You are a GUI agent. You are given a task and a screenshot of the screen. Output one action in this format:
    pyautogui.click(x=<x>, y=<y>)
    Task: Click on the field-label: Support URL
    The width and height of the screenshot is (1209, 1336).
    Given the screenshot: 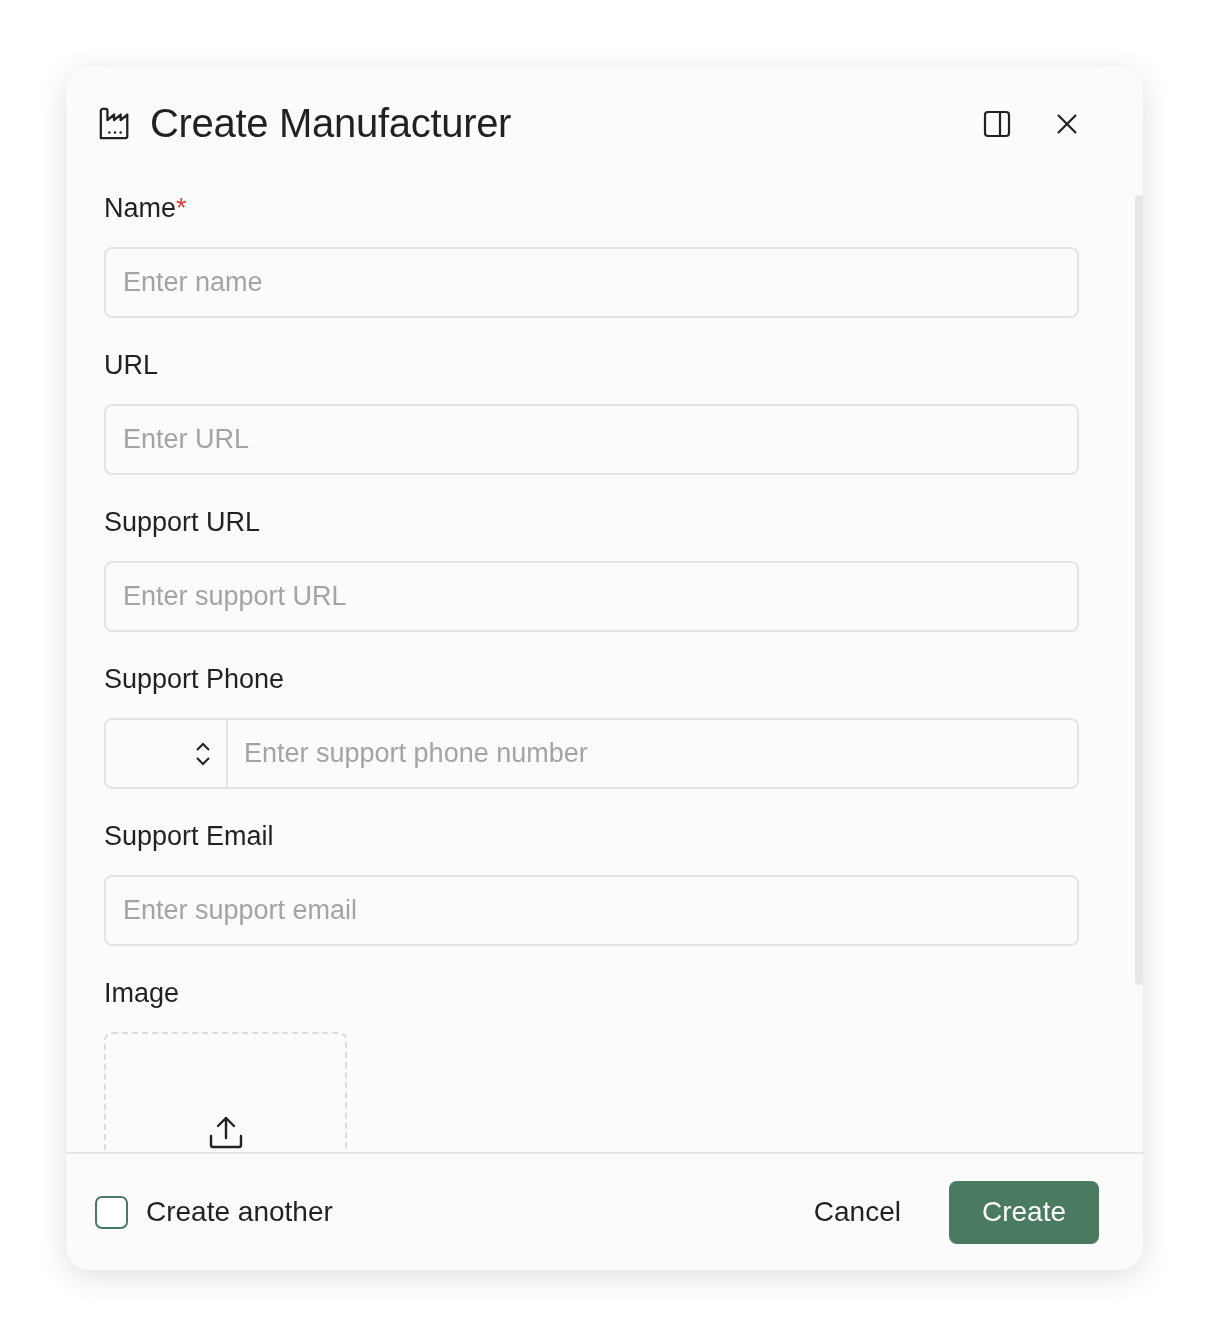 What is the action you would take?
    pyautogui.click(x=182, y=522)
    